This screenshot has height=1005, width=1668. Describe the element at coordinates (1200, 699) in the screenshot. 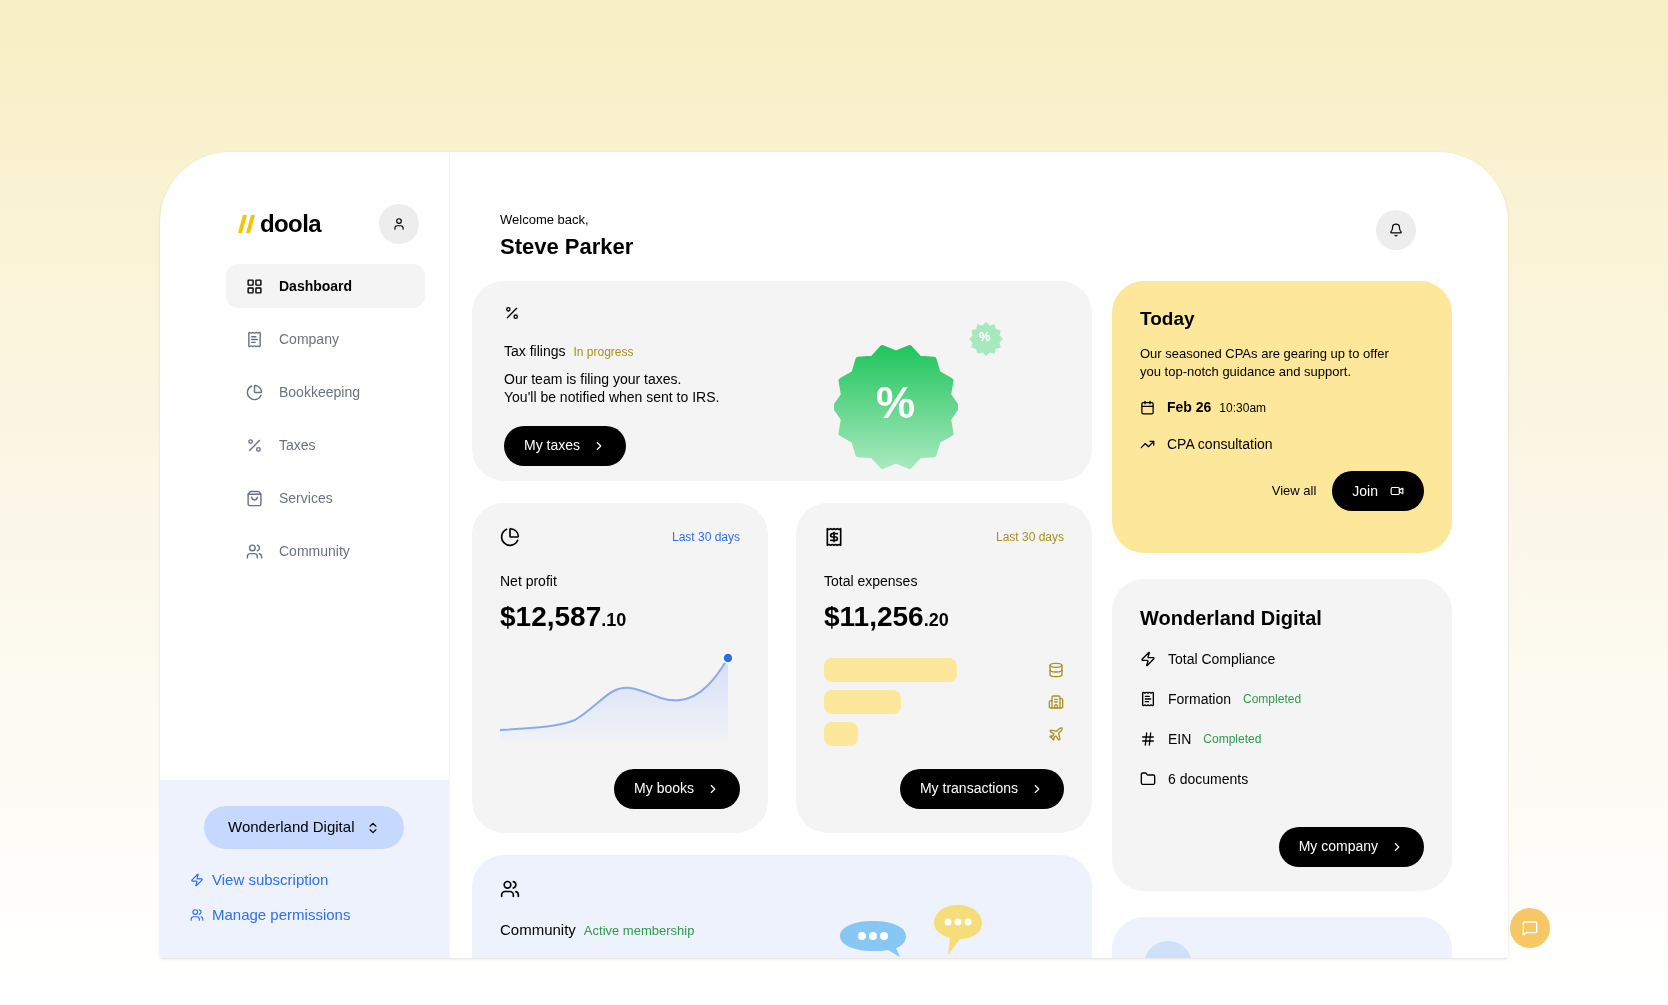

I see `compliance-item: Formation` at that location.